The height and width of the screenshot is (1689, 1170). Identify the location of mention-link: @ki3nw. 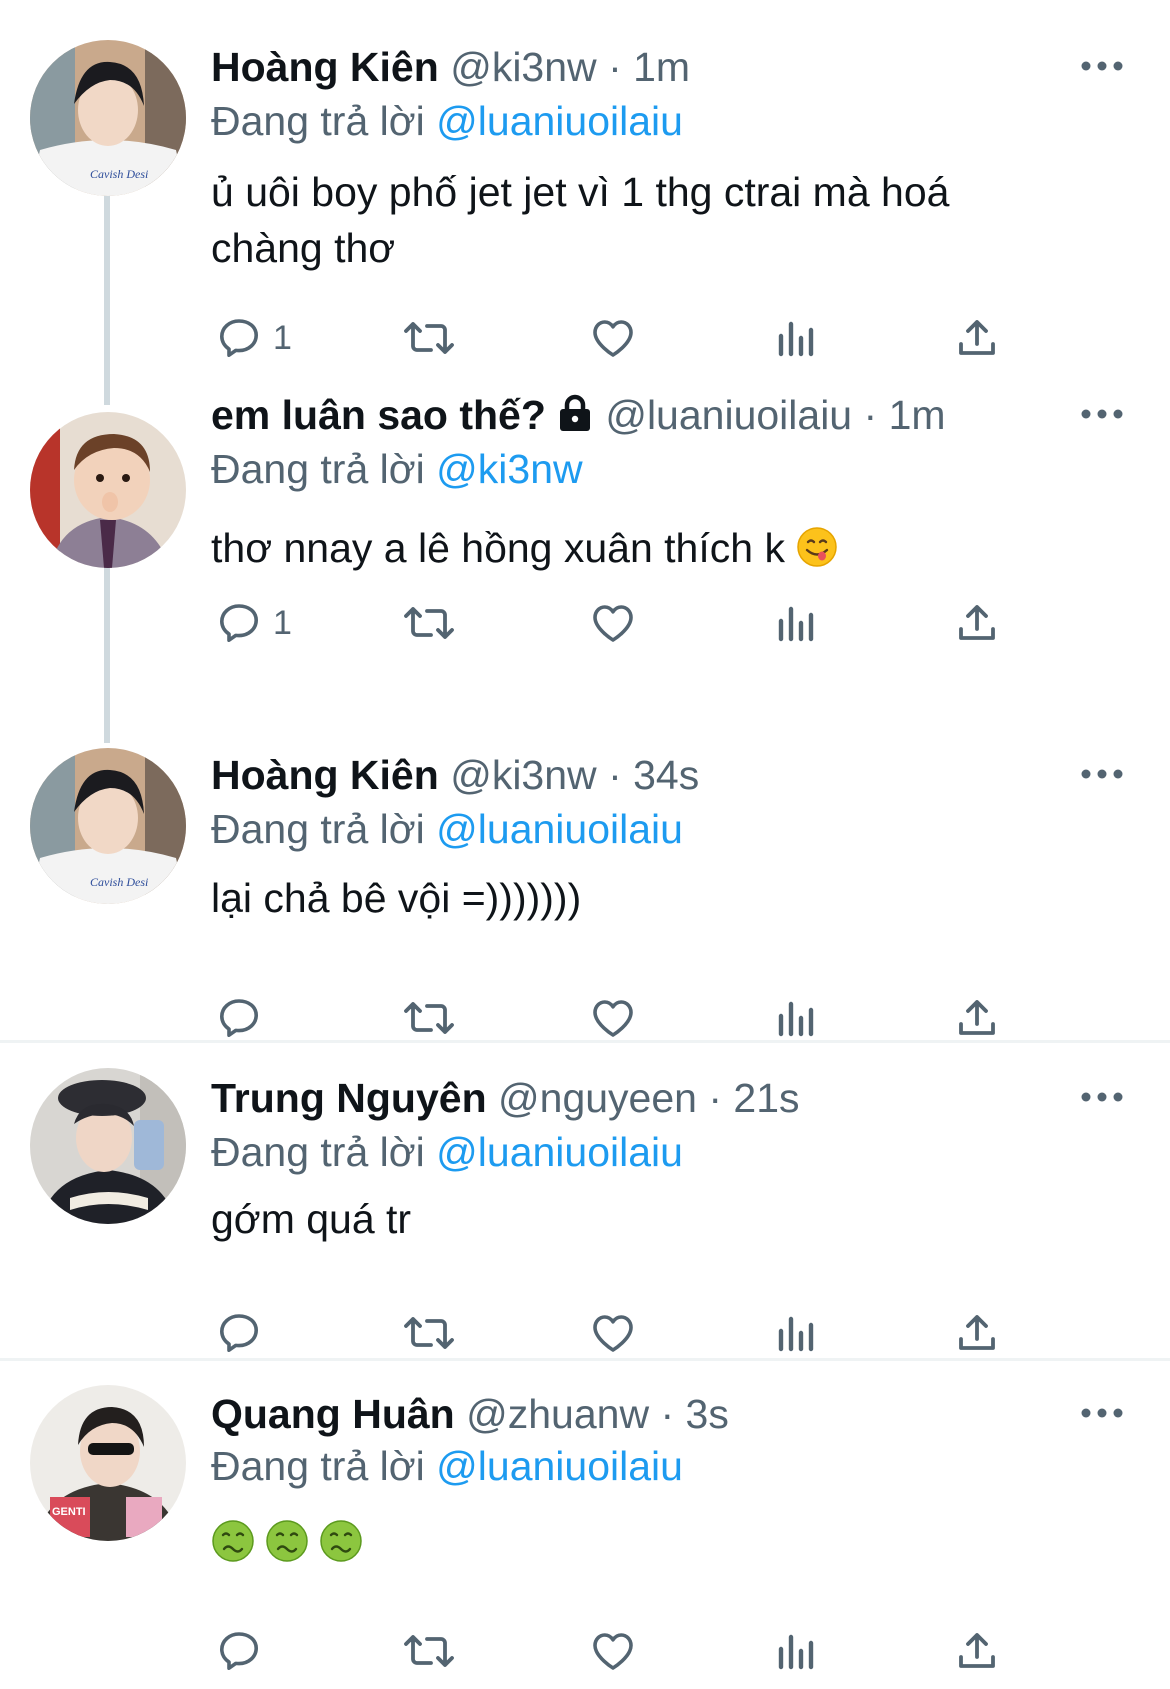
(509, 469).